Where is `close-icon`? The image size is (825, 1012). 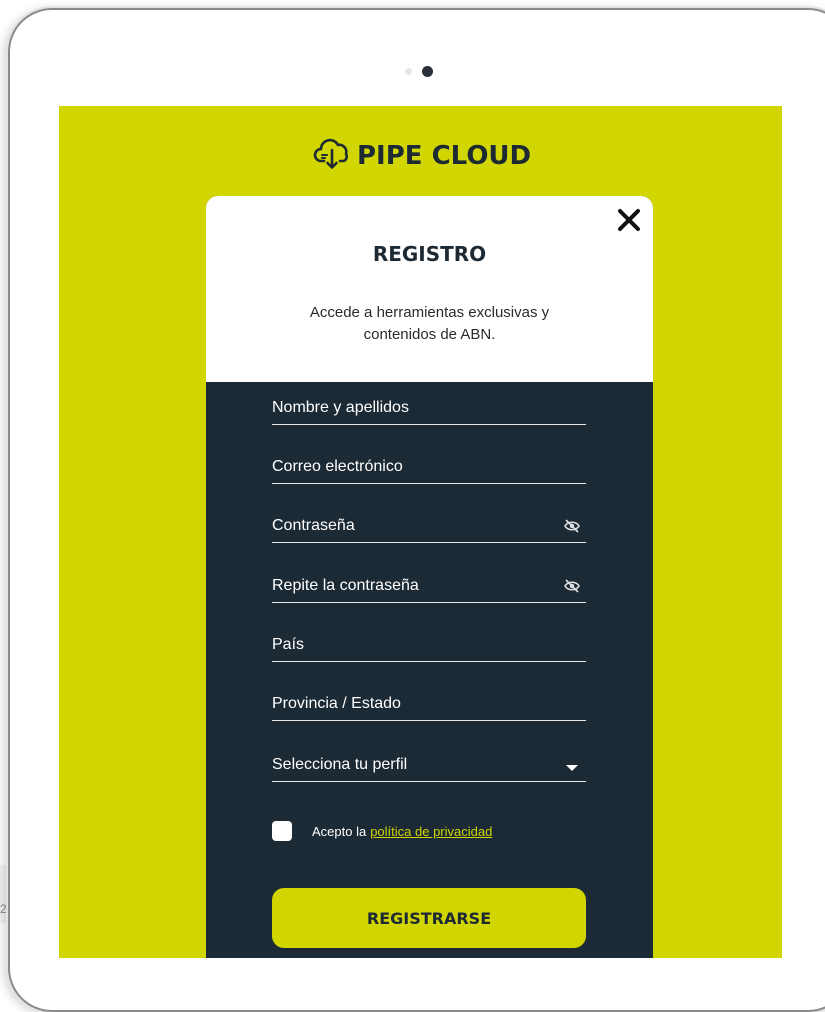 close-icon is located at coordinates (629, 220).